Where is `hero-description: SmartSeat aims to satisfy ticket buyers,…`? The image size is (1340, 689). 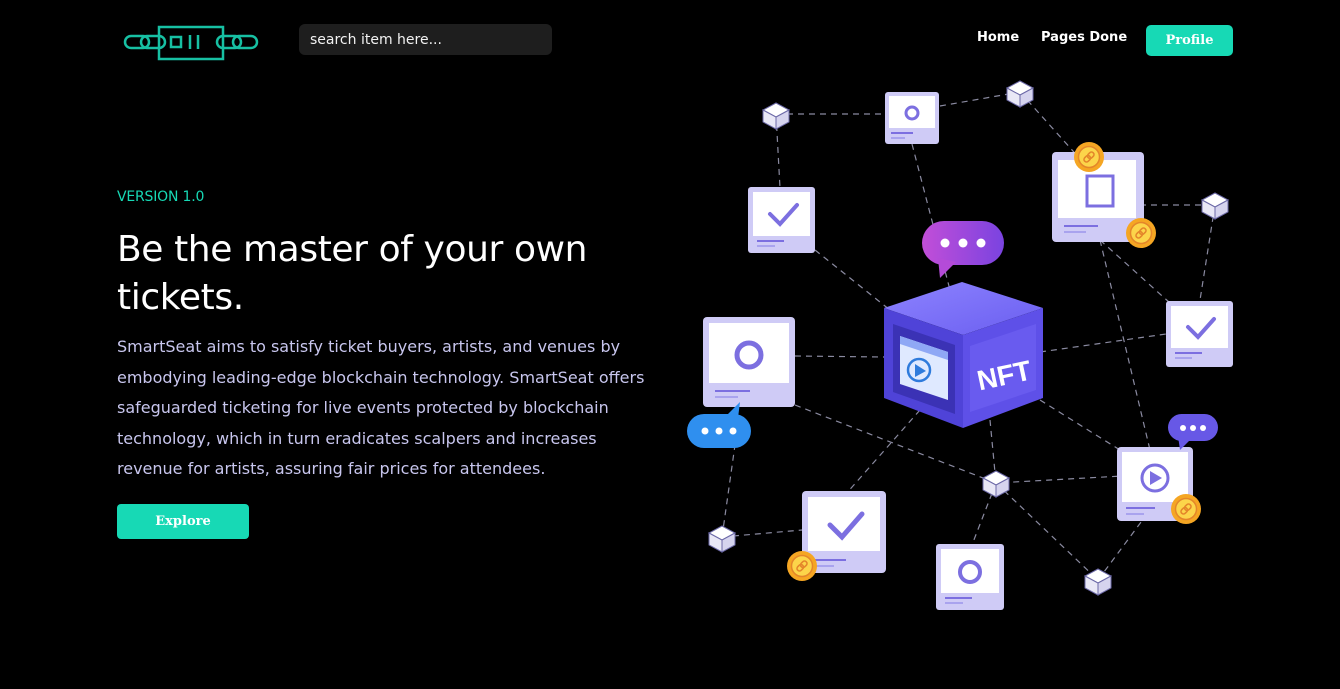 hero-description: SmartSeat aims to satisfy ticket buyers,… is located at coordinates (381, 407).